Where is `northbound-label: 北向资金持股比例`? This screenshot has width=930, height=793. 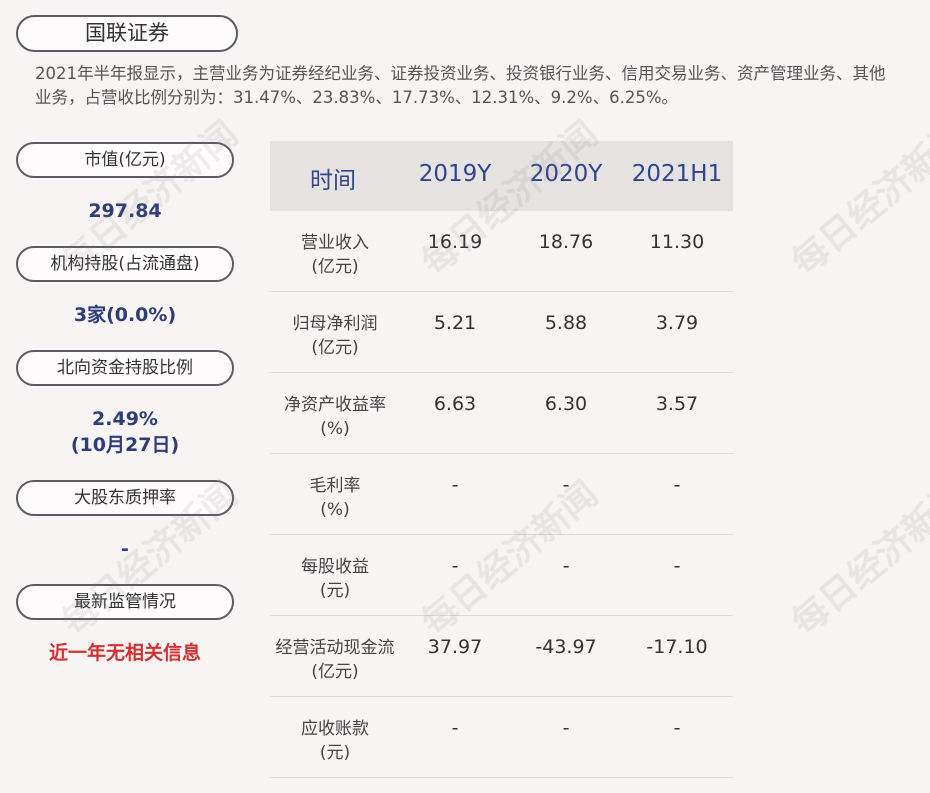
northbound-label: 北向资金持股比例 is located at coordinates (125, 368).